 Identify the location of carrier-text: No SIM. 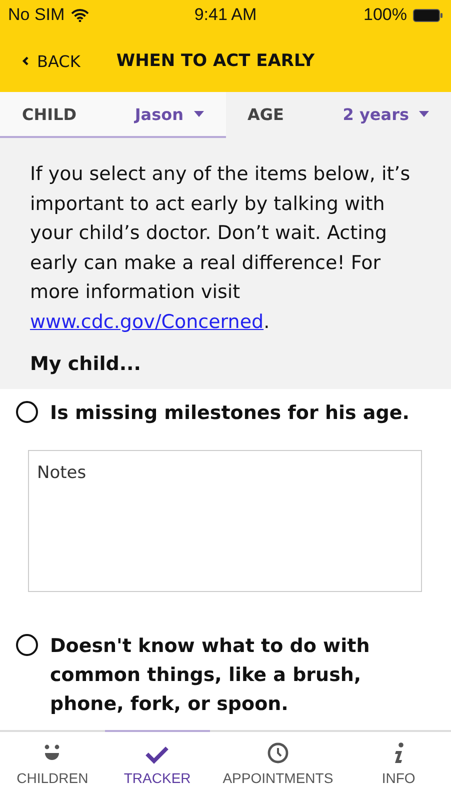
(36, 15).